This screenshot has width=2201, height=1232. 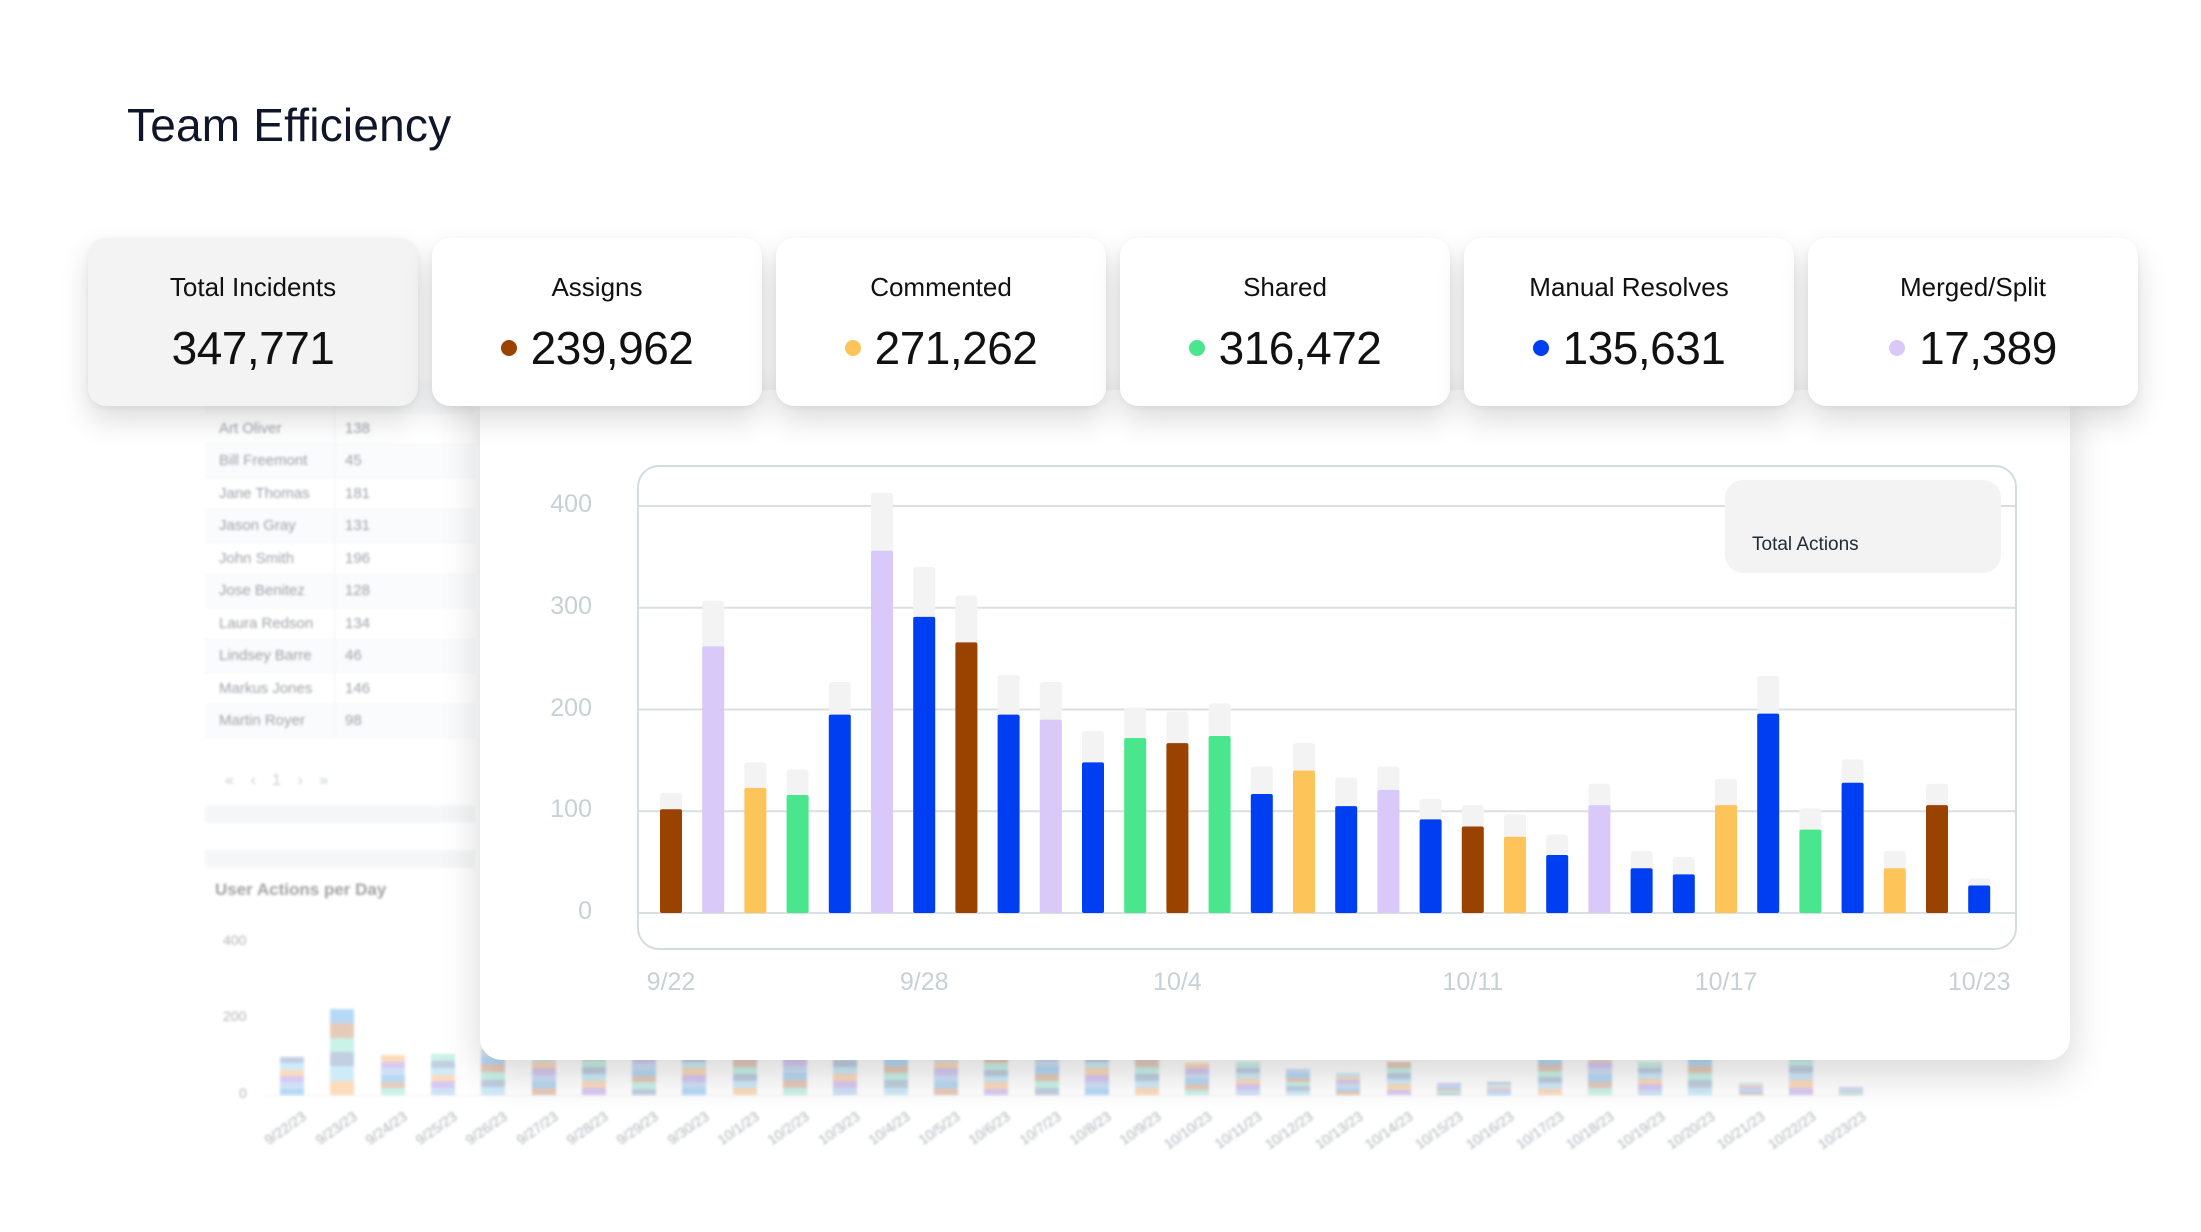 What do you see at coordinates (1644, 348) in the screenshot?
I see `card-number: 135,631` at bounding box center [1644, 348].